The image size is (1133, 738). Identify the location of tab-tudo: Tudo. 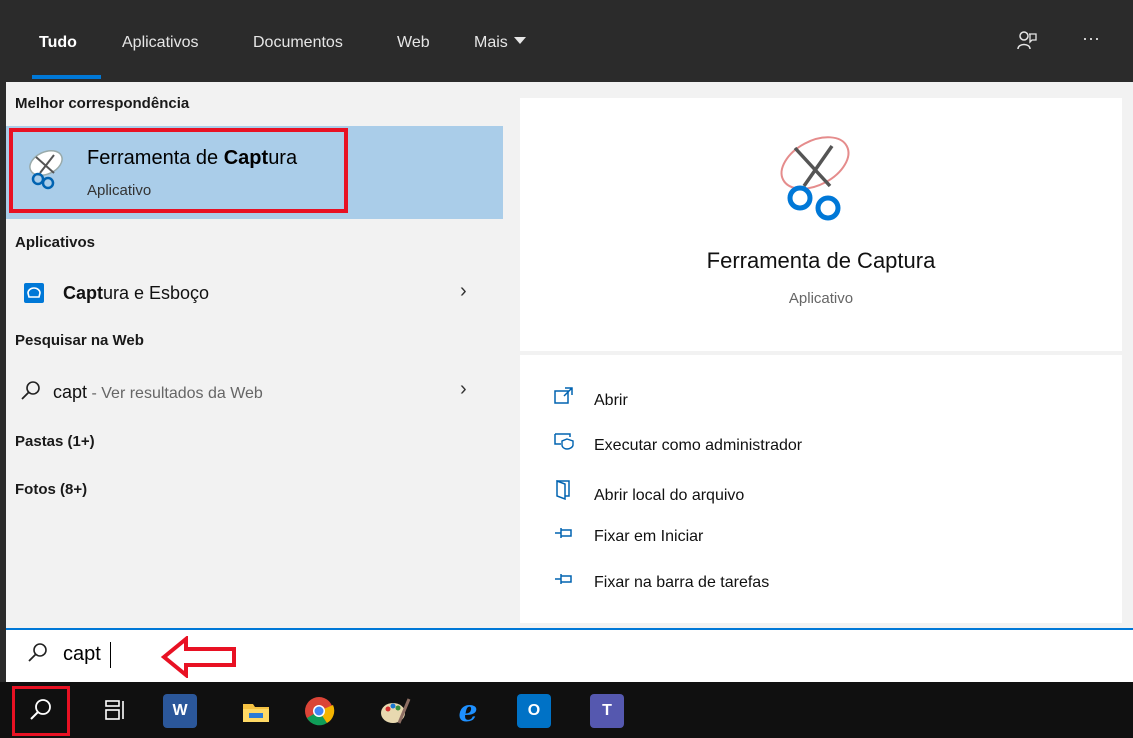
(58, 44).